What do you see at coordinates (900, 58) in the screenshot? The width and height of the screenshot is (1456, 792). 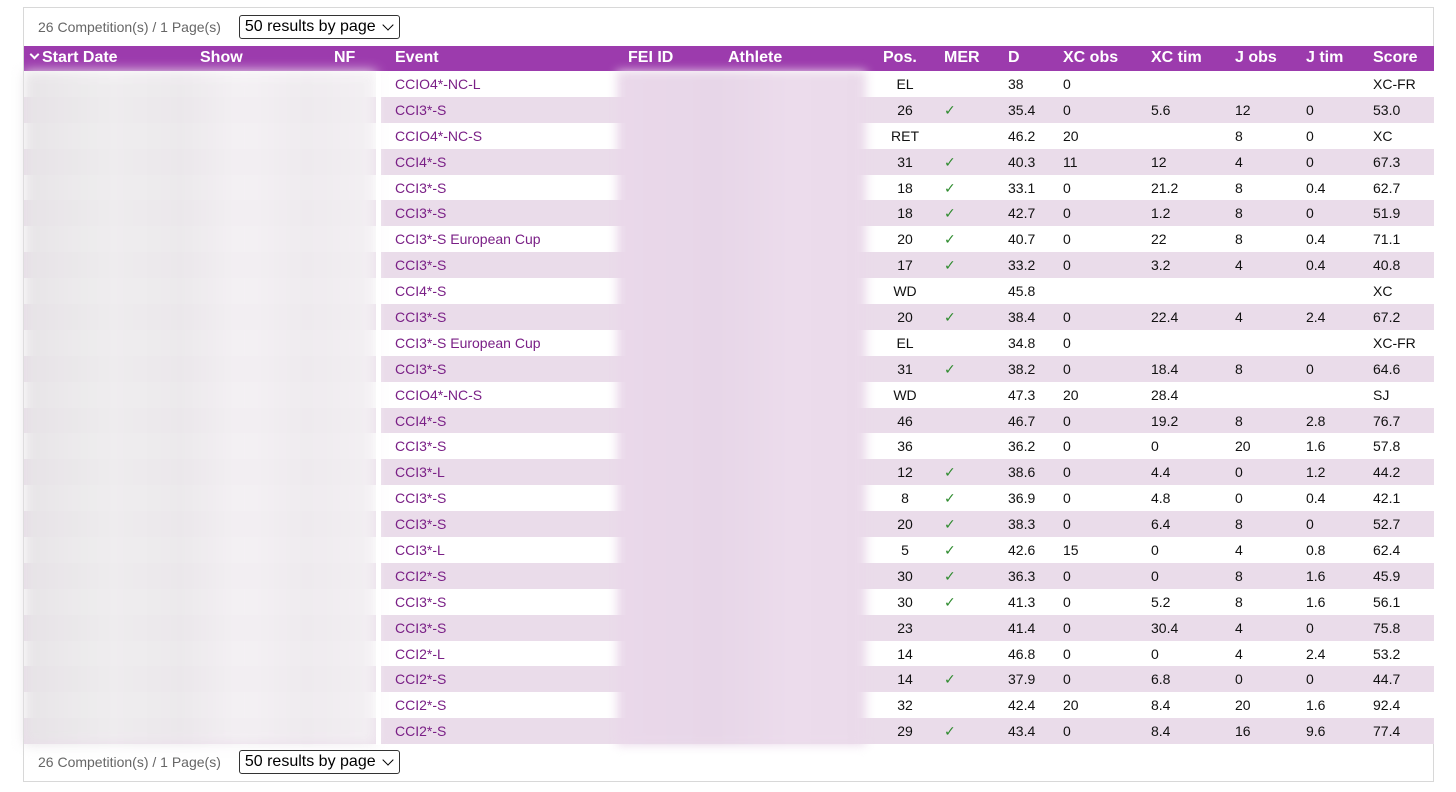 I see `column-pos: Pos.` at bounding box center [900, 58].